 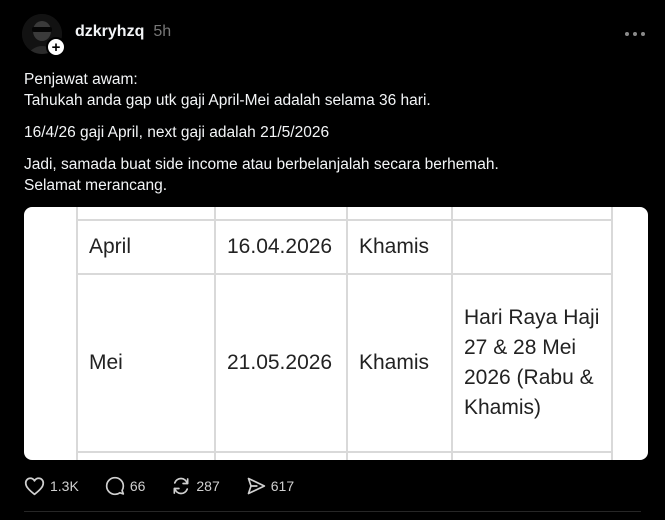 What do you see at coordinates (34, 486) in the screenshot?
I see `heart-icon` at bounding box center [34, 486].